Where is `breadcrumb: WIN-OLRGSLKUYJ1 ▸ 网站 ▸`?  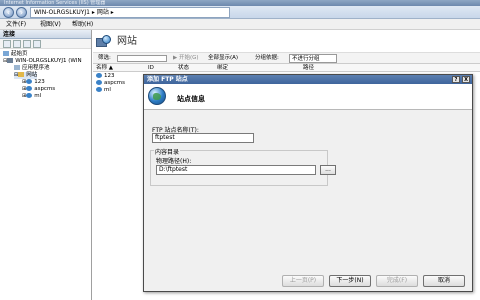 breadcrumb: WIN-OLRGSLKUYJ1 ▸ 网站 ▸ is located at coordinates (130, 12).